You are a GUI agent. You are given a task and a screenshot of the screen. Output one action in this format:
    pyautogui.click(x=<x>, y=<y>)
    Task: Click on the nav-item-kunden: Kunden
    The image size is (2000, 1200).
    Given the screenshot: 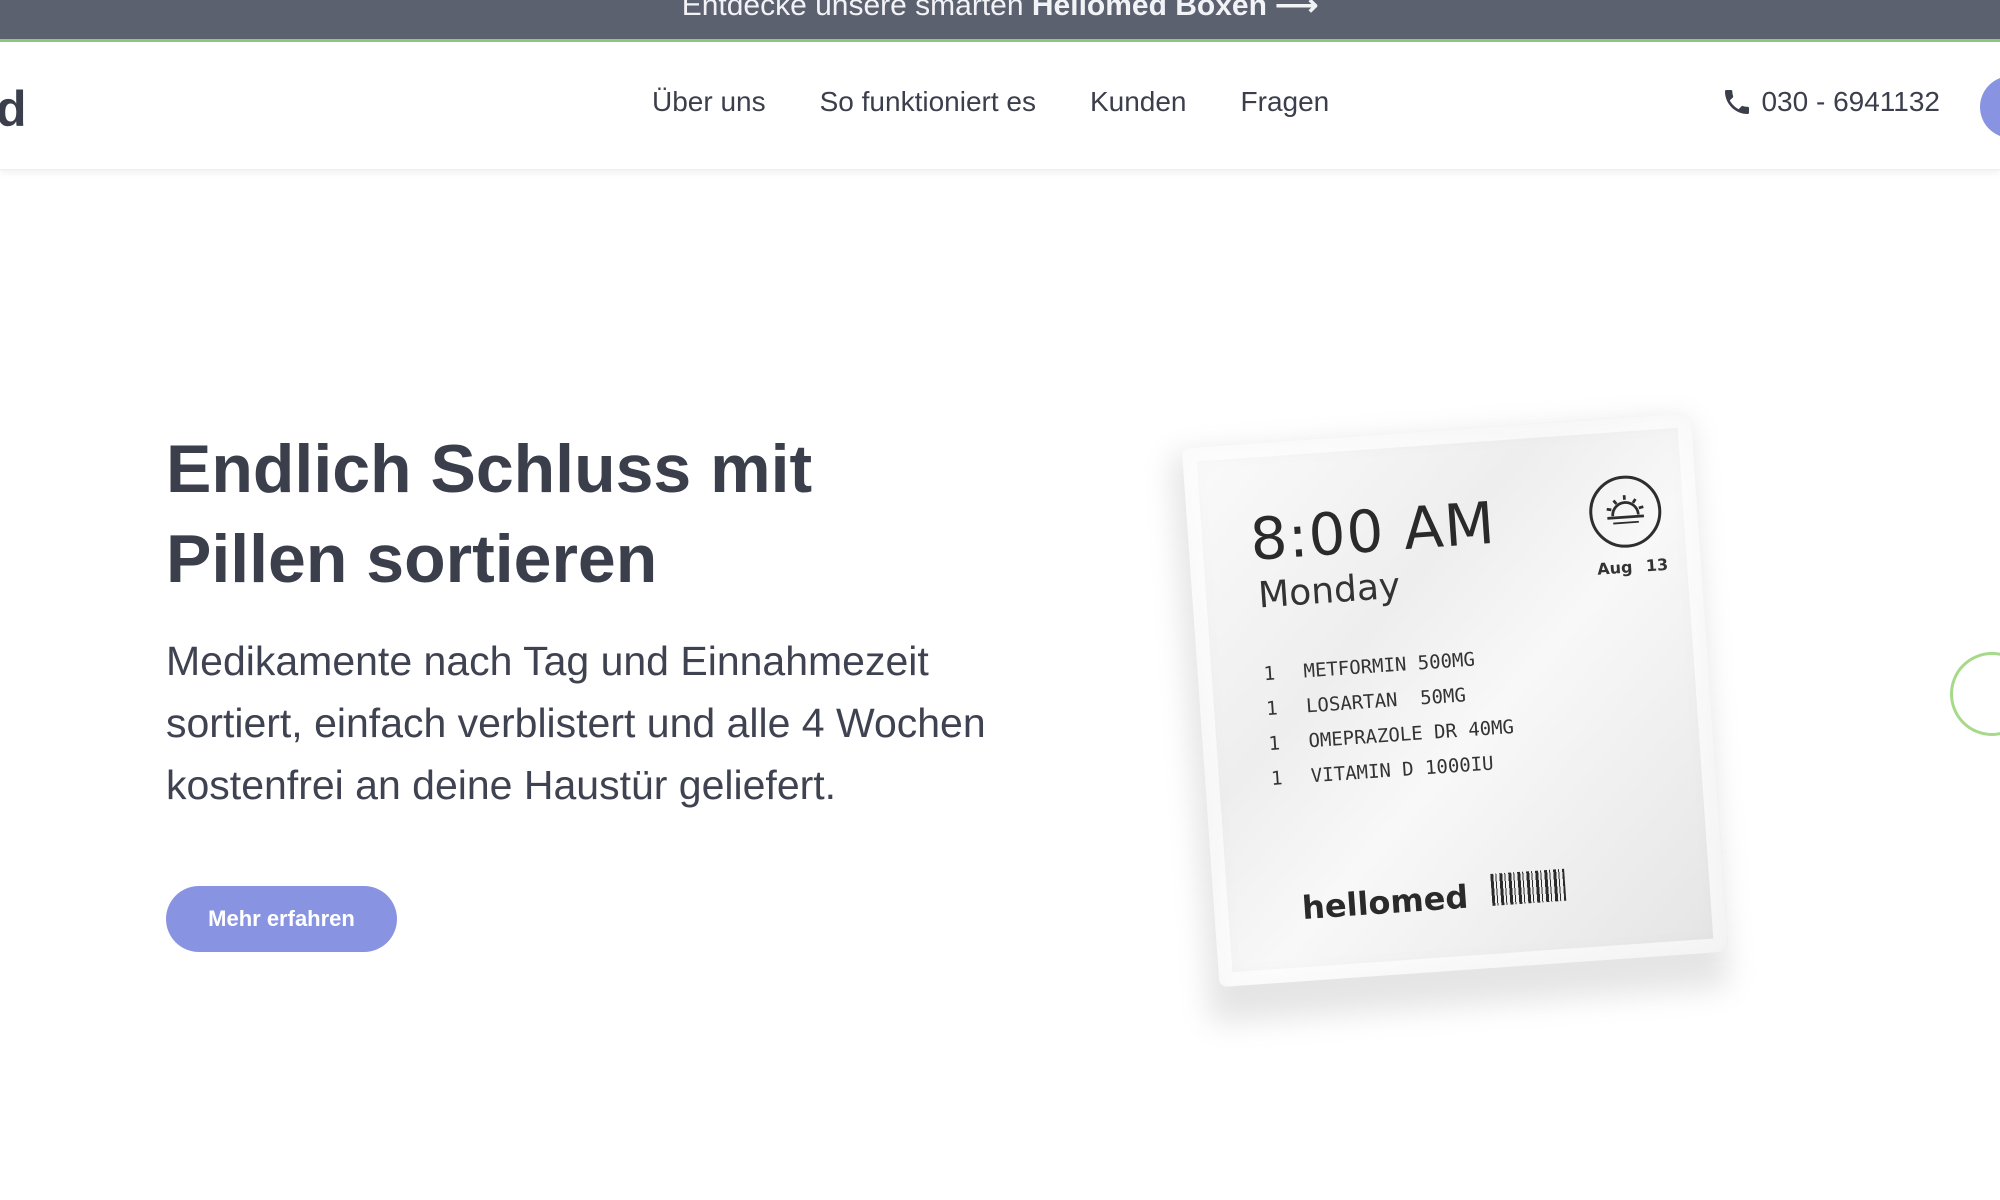 What is the action you would take?
    pyautogui.click(x=1138, y=102)
    